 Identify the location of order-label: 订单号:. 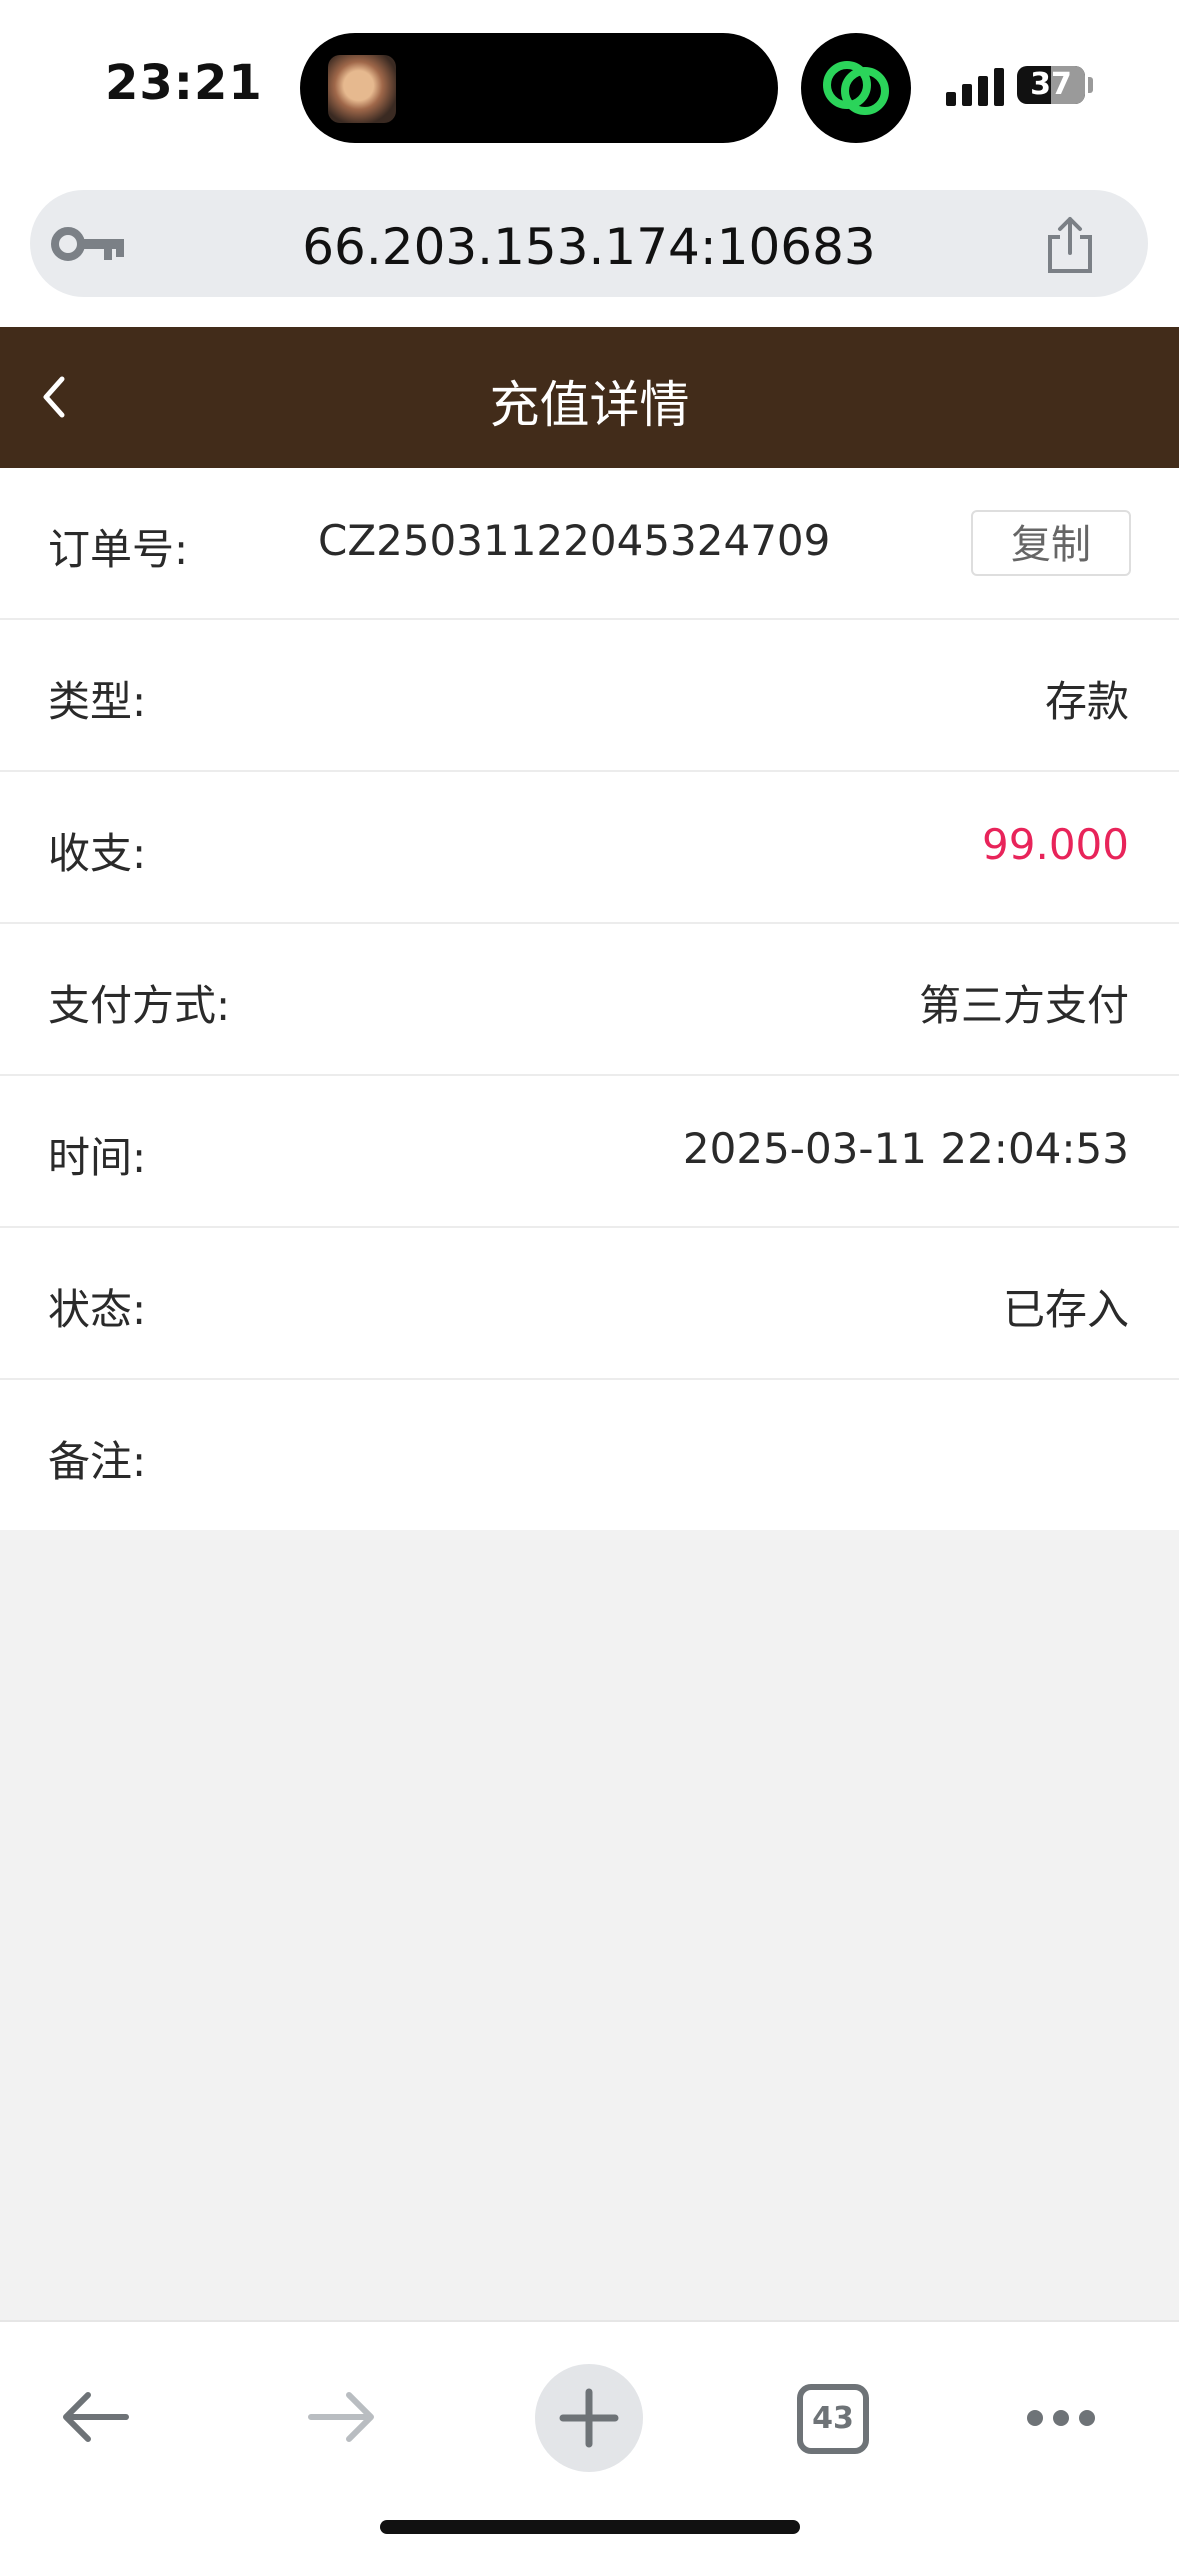
(118, 549).